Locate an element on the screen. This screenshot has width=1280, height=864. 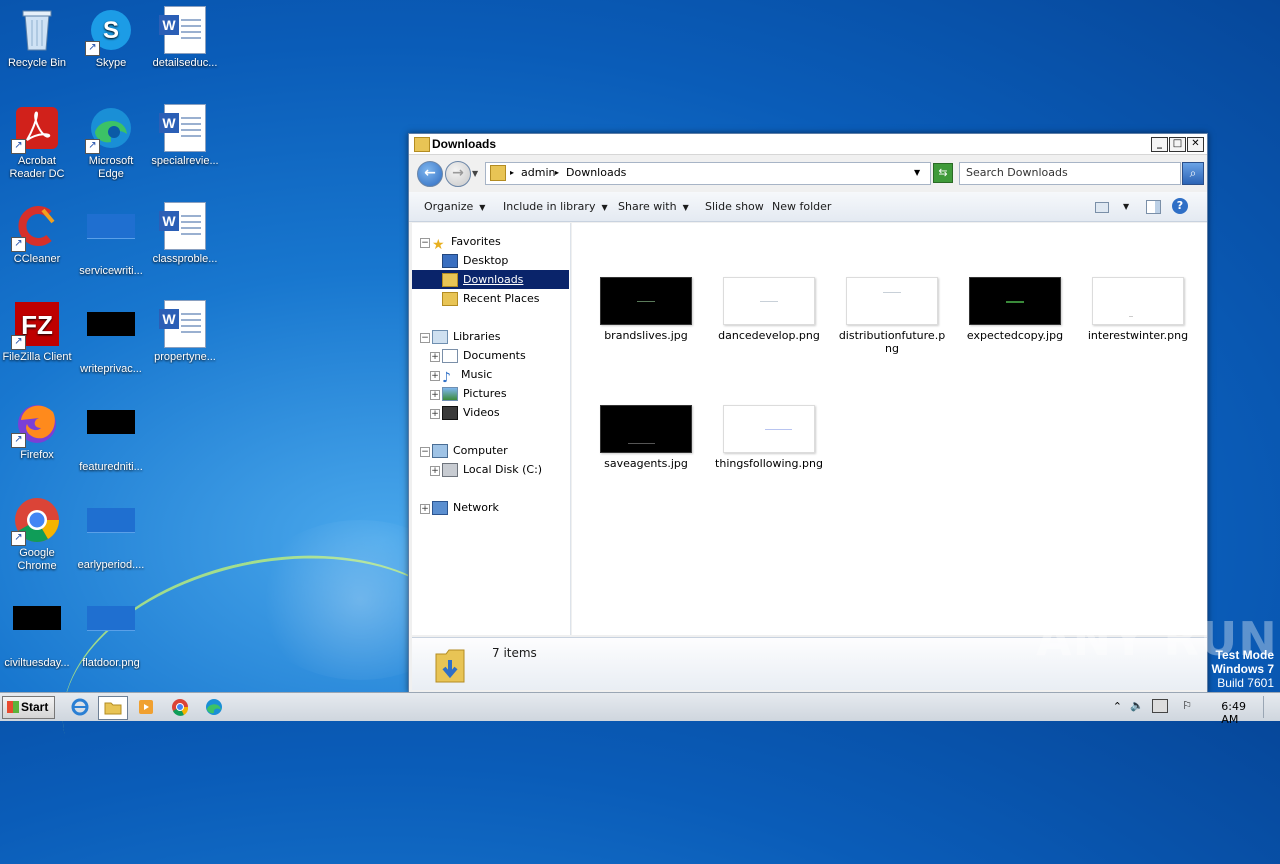
share-with-menu: Share with ▼ is located at coordinates (653, 206).